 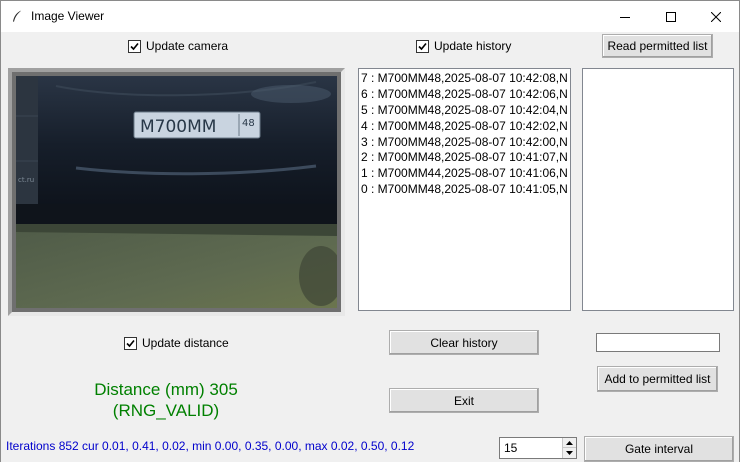 I want to click on gate-interval-value: 15, so click(x=510, y=448).